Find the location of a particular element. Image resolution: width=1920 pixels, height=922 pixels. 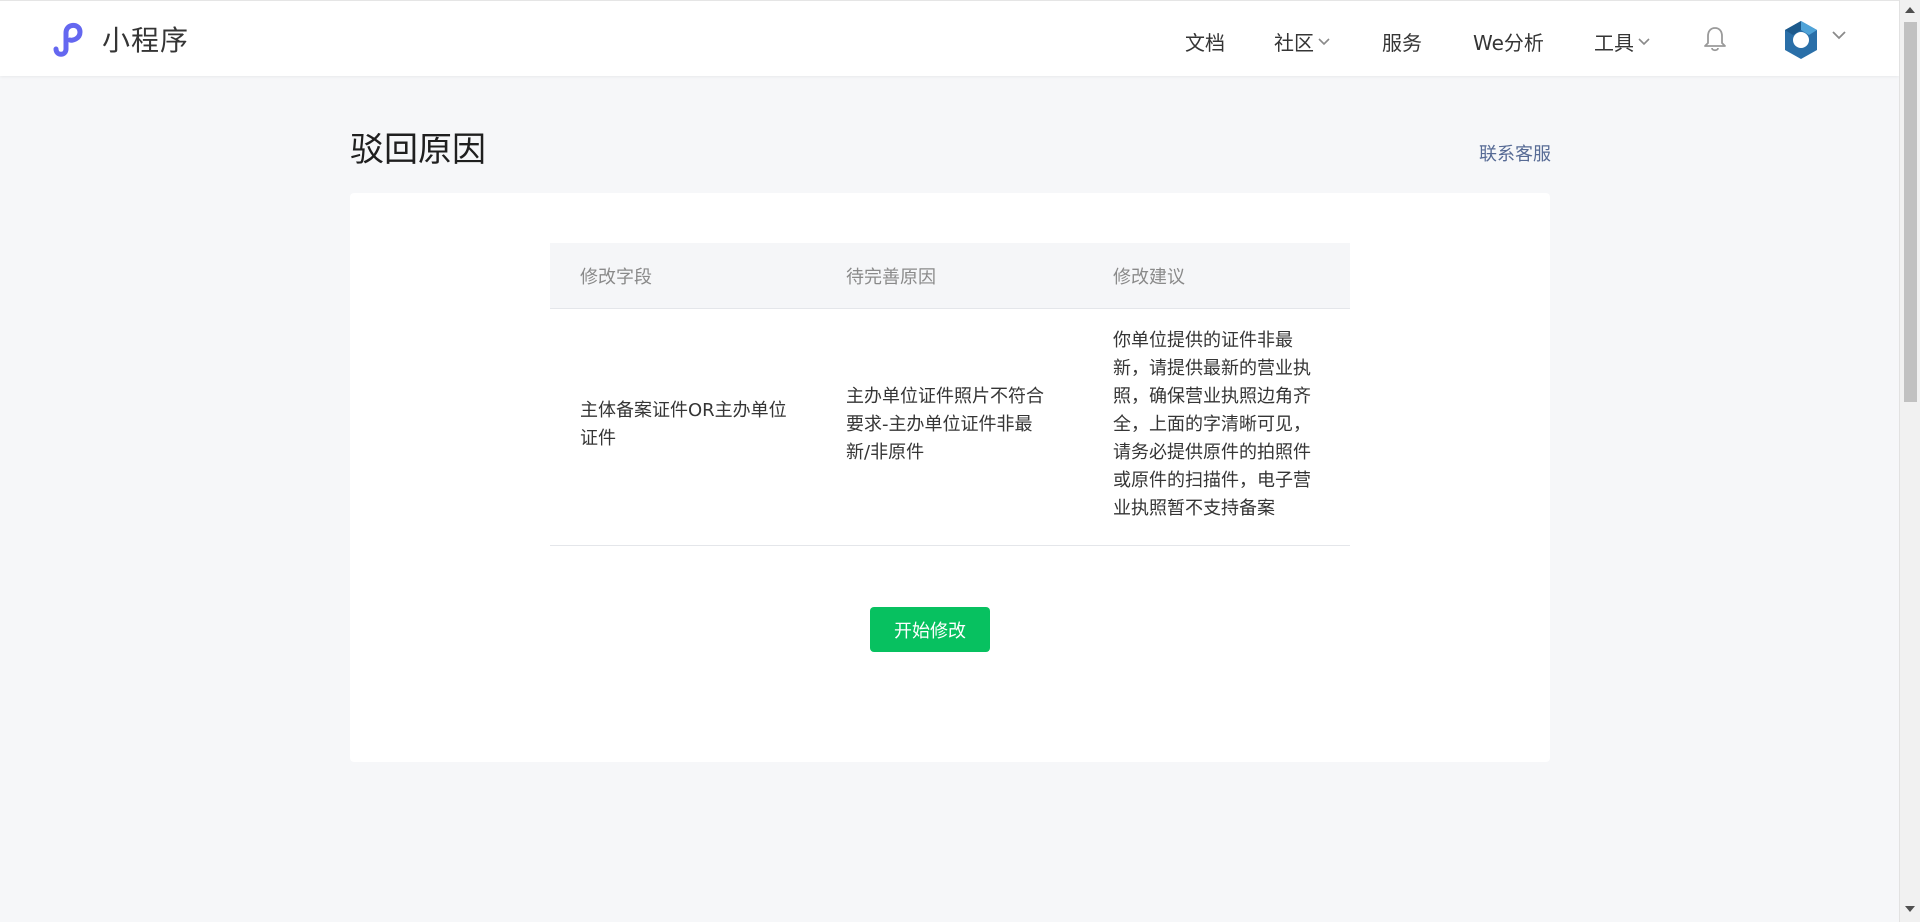

column-header-reason: 待完善原因 is located at coordinates (891, 277).